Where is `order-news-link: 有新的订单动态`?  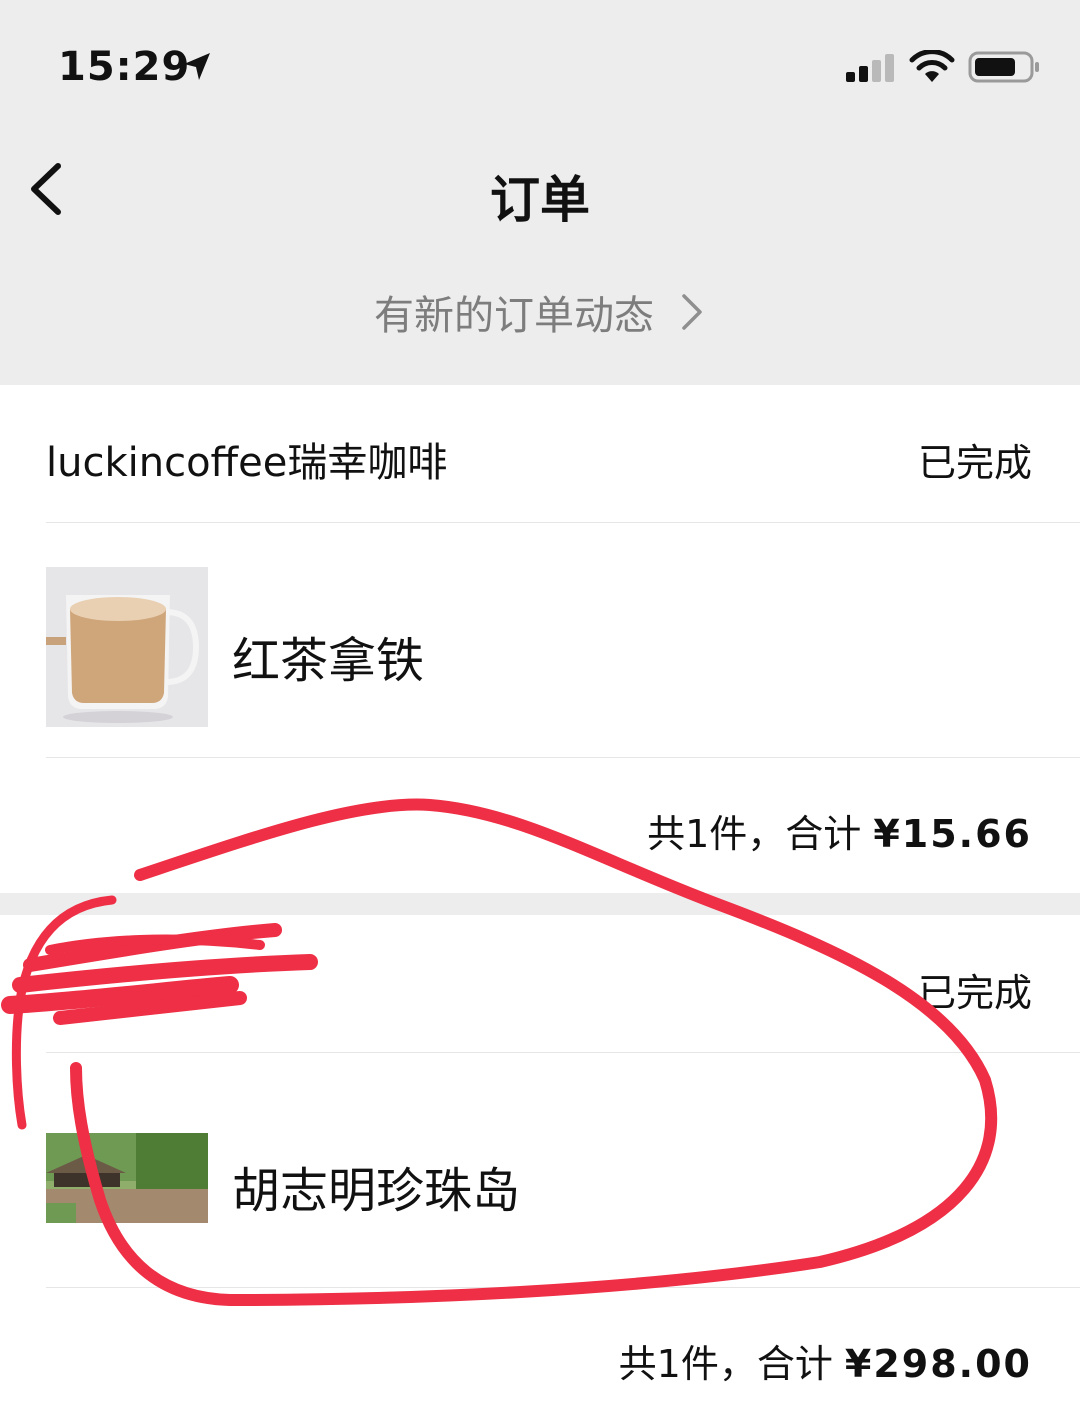
order-news-link: 有新的订单动态 is located at coordinates (540, 312).